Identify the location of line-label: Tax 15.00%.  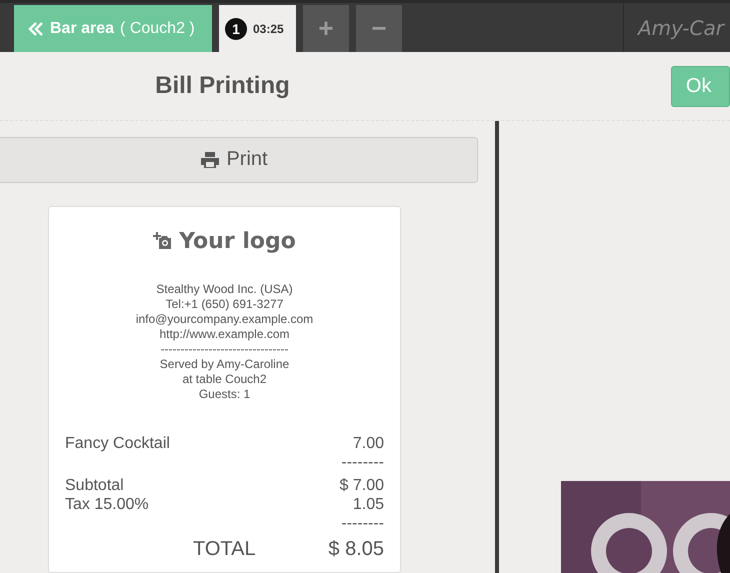
(107, 504).